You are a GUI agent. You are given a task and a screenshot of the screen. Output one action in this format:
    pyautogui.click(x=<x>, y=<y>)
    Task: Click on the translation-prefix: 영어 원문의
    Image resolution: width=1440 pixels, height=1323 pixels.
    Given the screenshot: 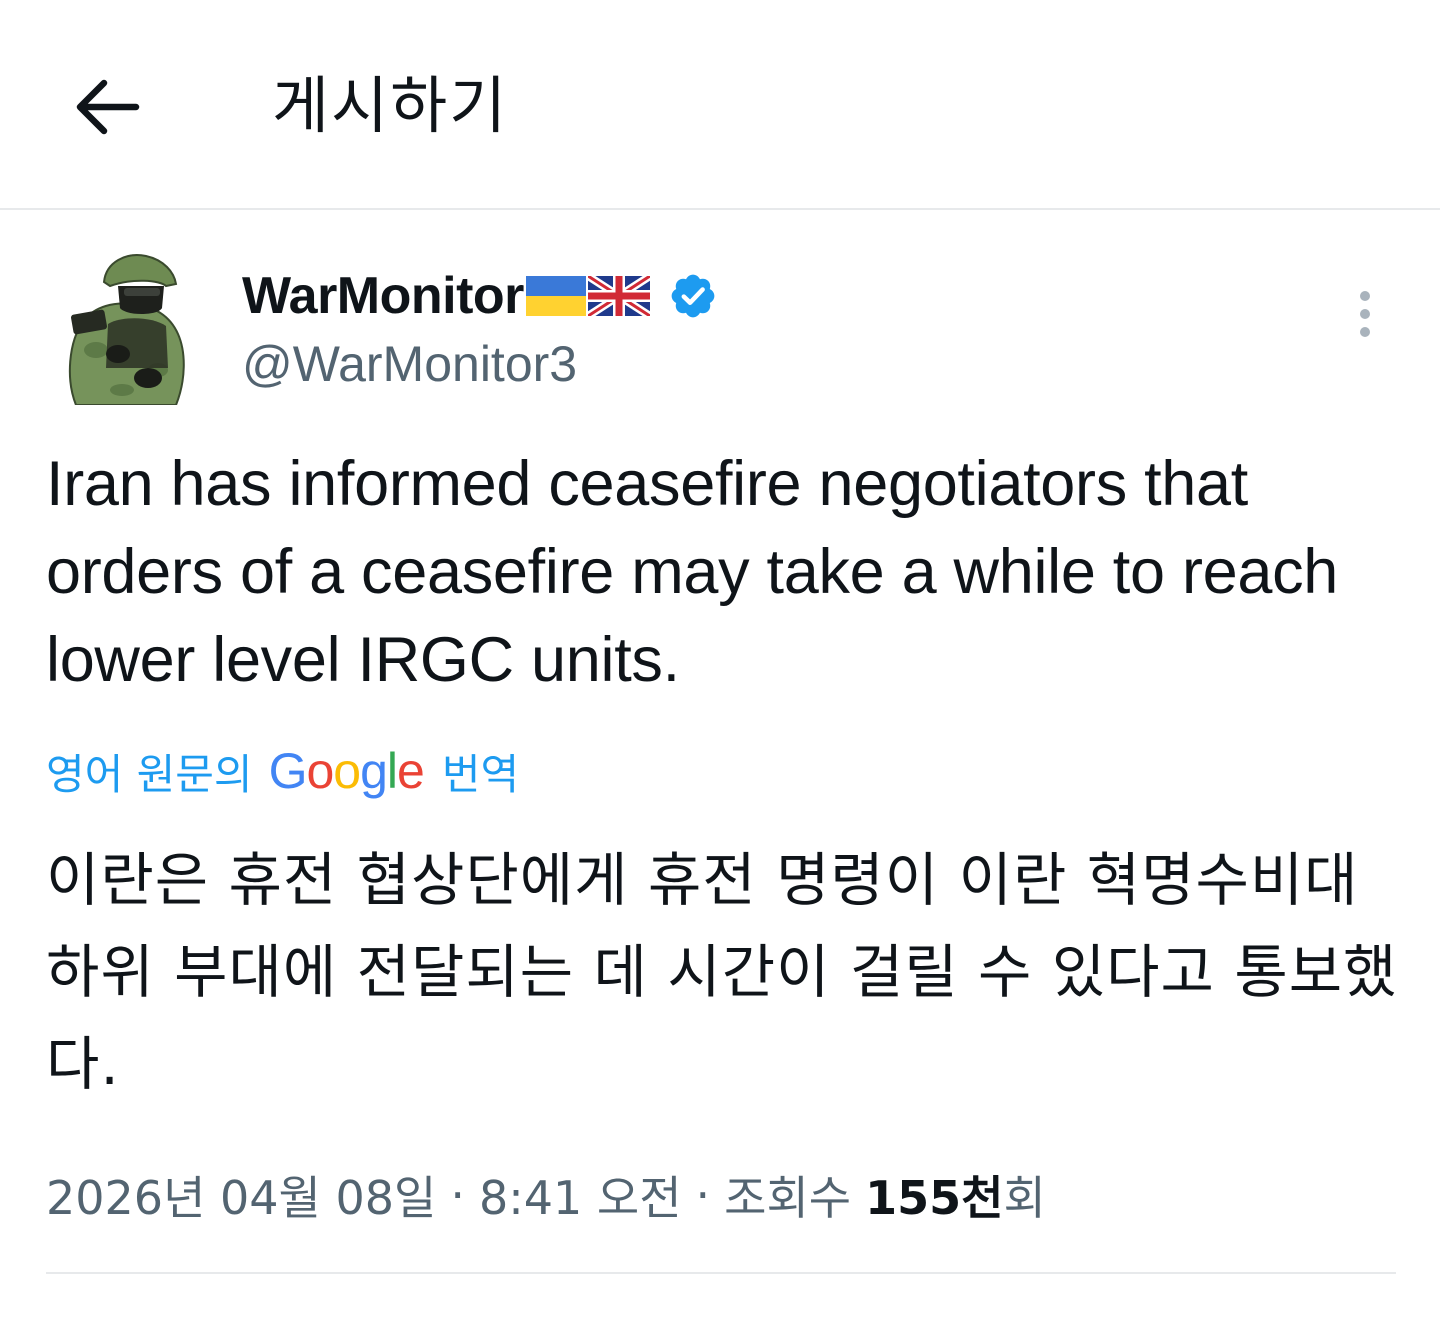 What is the action you would take?
    pyautogui.click(x=149, y=774)
    